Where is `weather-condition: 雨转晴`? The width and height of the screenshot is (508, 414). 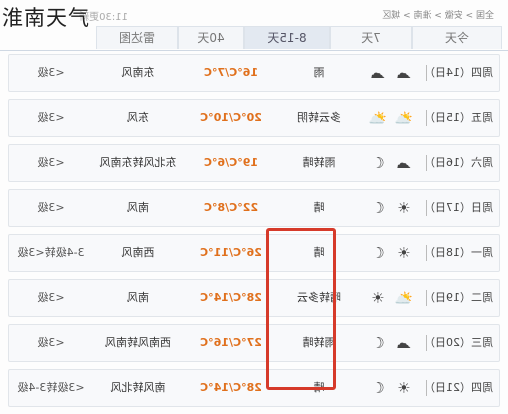
weather-condition: 雨转晴 is located at coordinates (319, 162).